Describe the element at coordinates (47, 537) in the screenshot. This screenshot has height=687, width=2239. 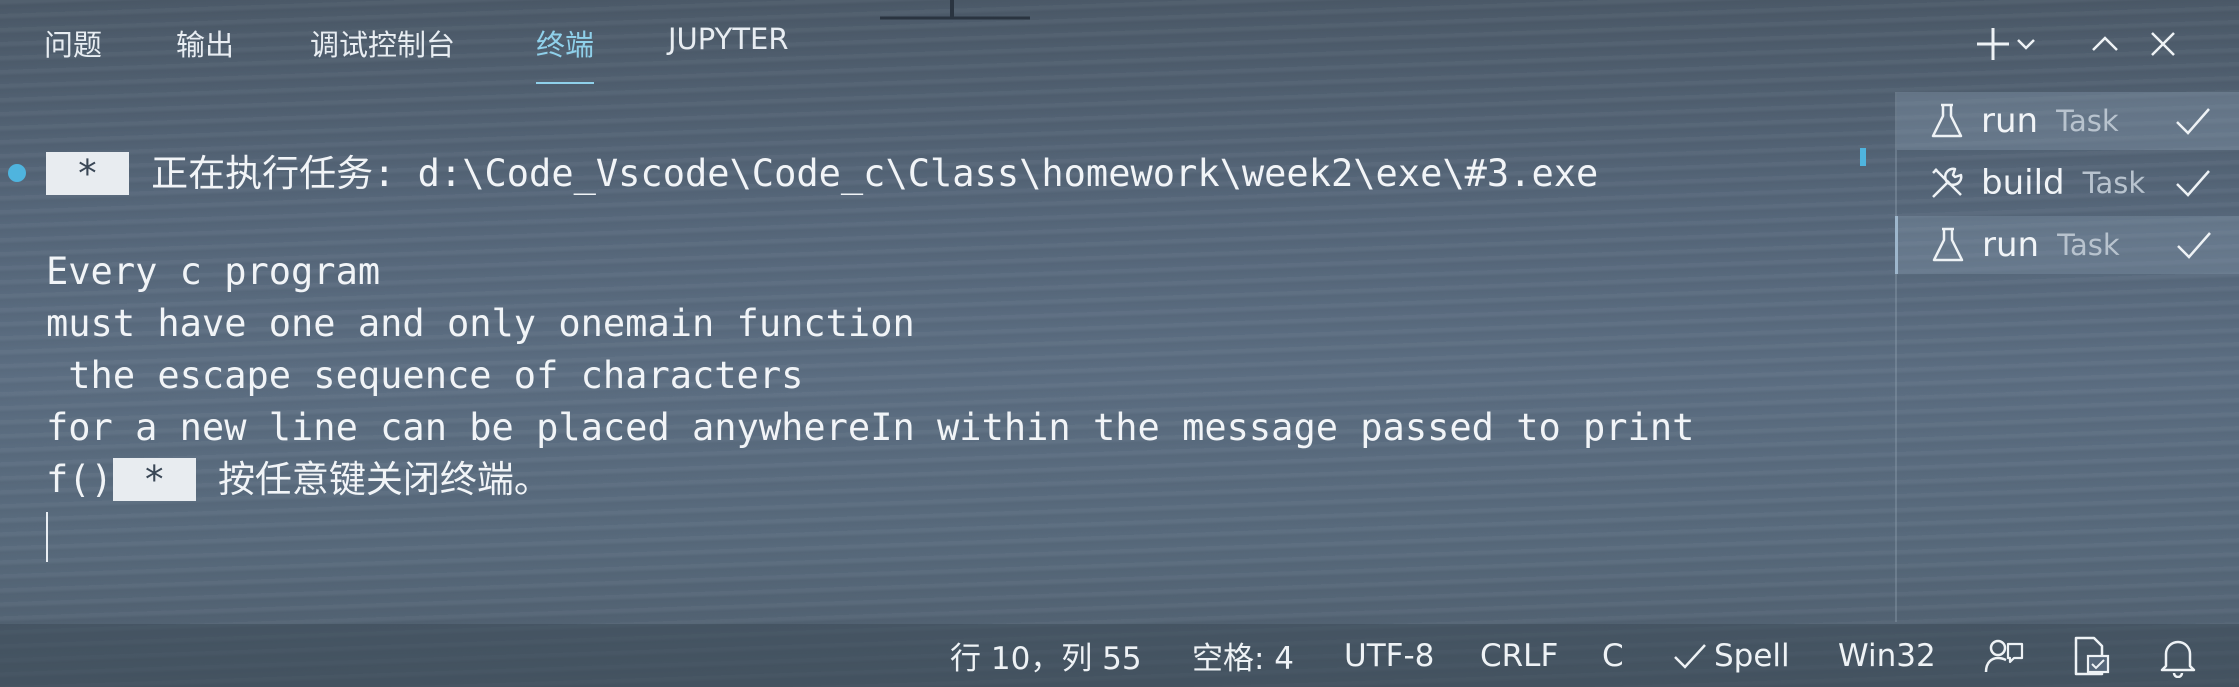
I see `terminal-cursor` at that location.